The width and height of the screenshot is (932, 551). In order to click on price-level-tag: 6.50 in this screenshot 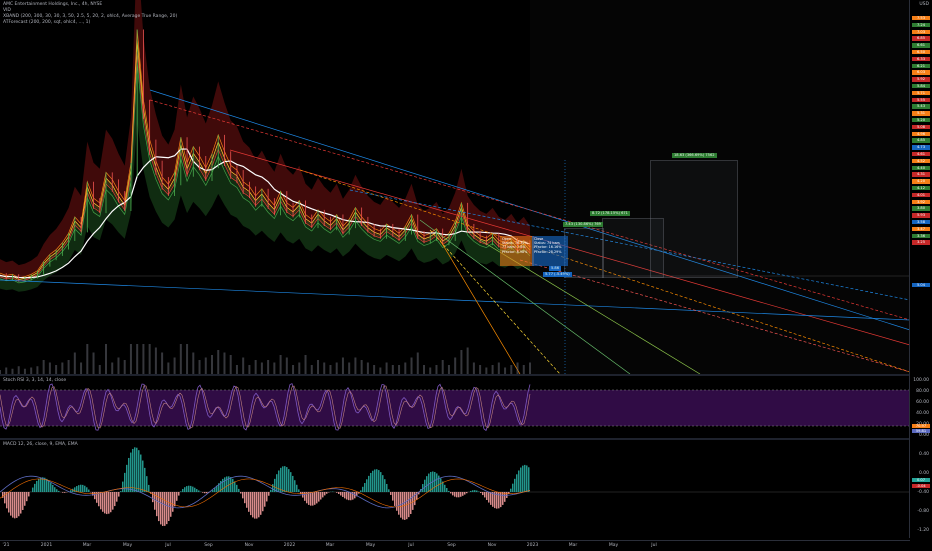, I will do `click(921, 52)`.